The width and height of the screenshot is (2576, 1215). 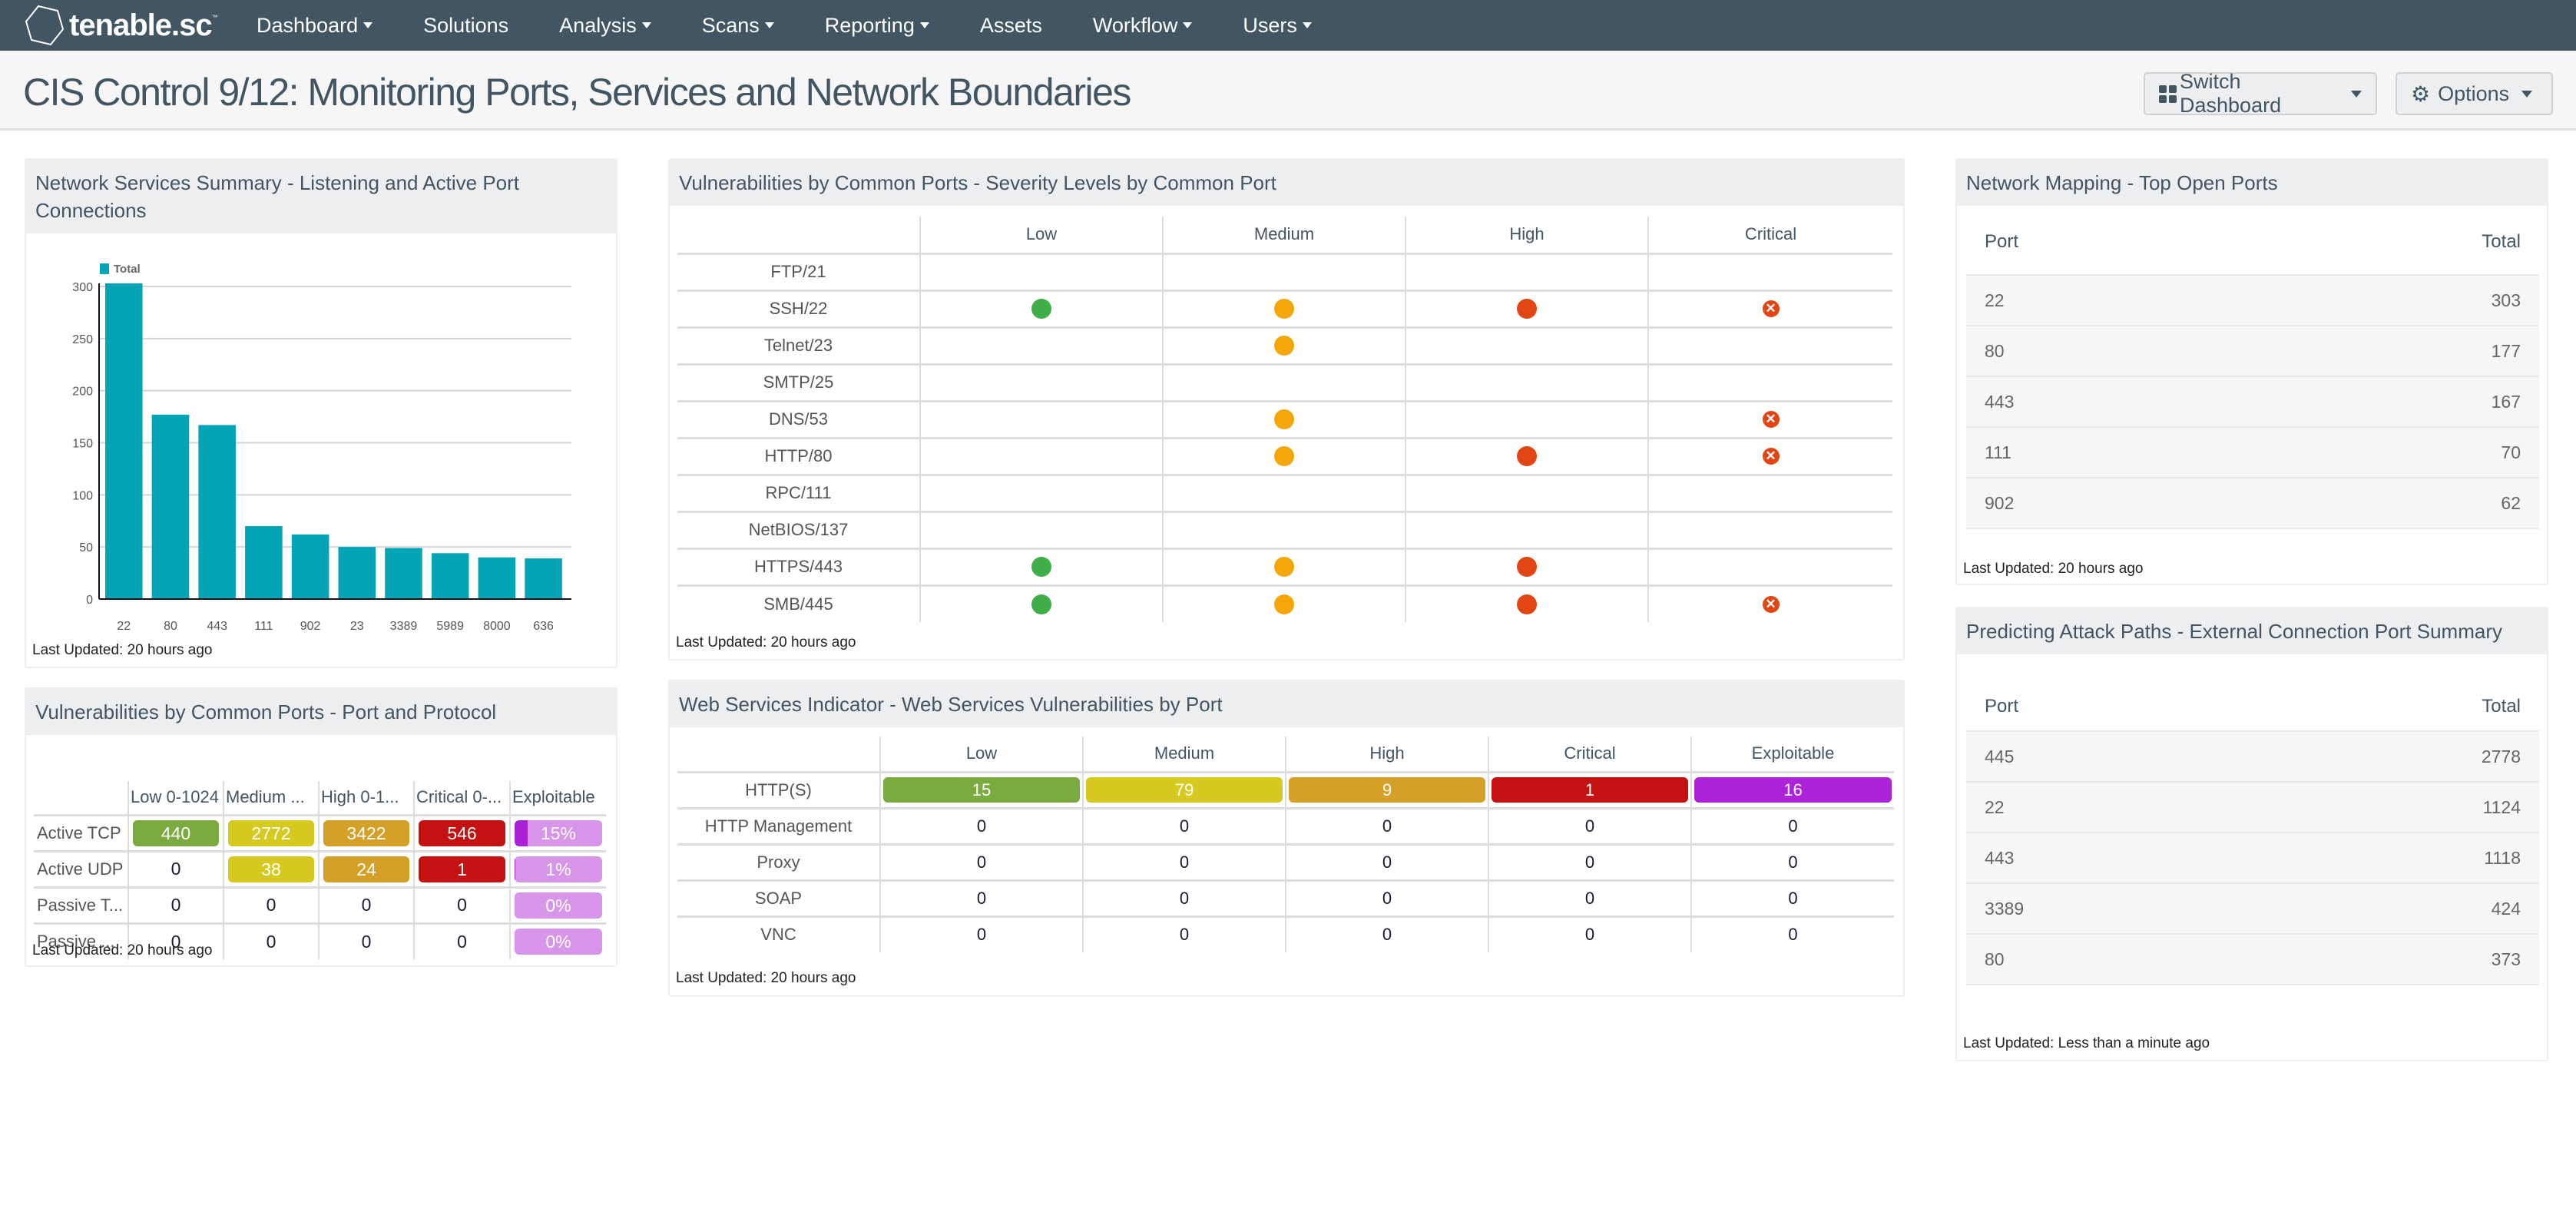 I want to click on options-button: ⚙ Options, so click(x=2474, y=93).